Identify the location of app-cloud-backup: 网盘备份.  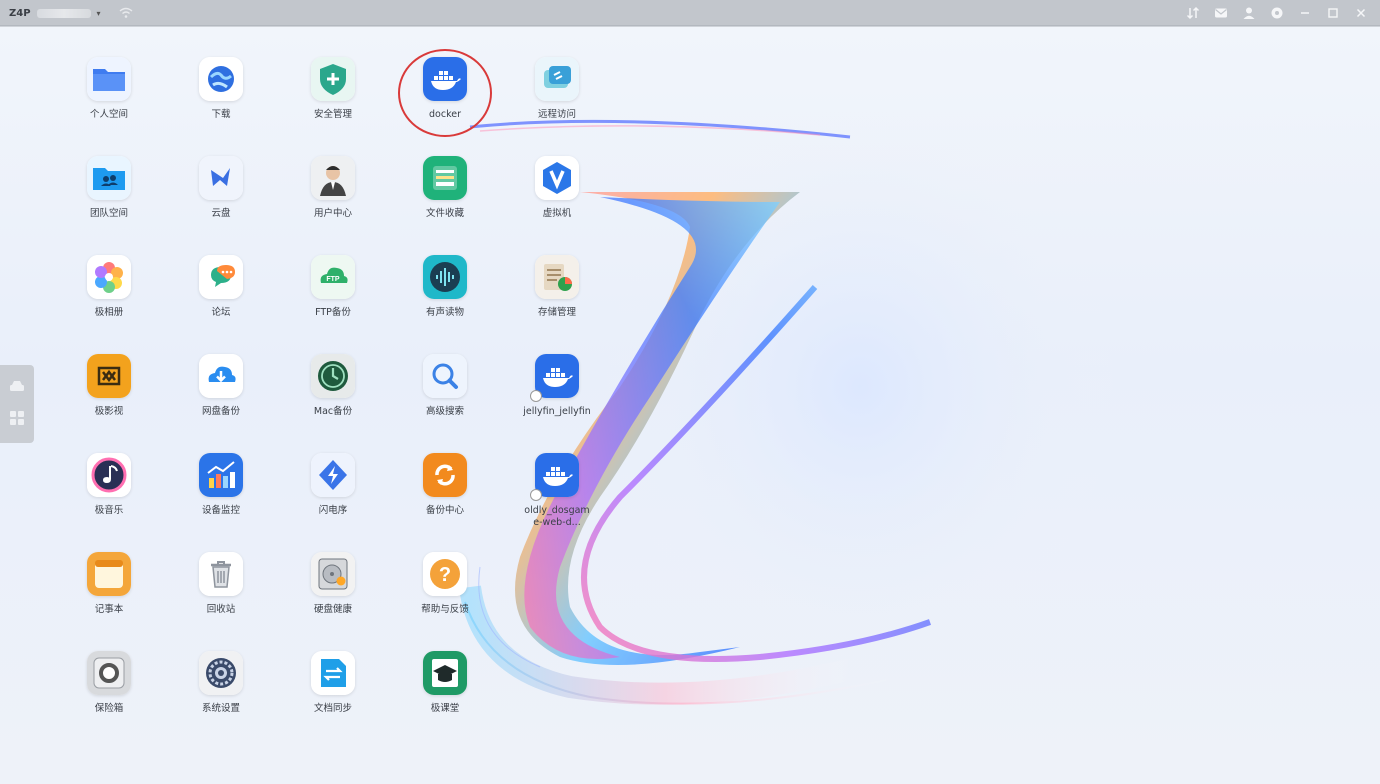
(221, 386).